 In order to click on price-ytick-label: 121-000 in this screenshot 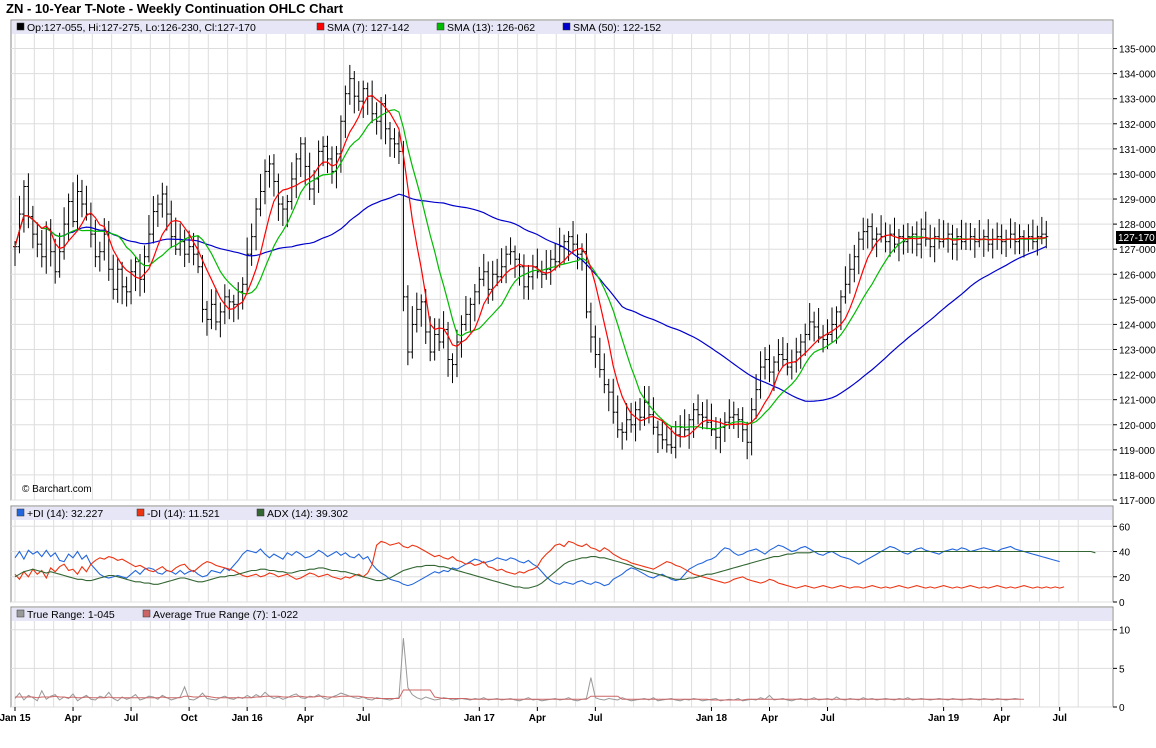, I will do `click(1137, 401)`.